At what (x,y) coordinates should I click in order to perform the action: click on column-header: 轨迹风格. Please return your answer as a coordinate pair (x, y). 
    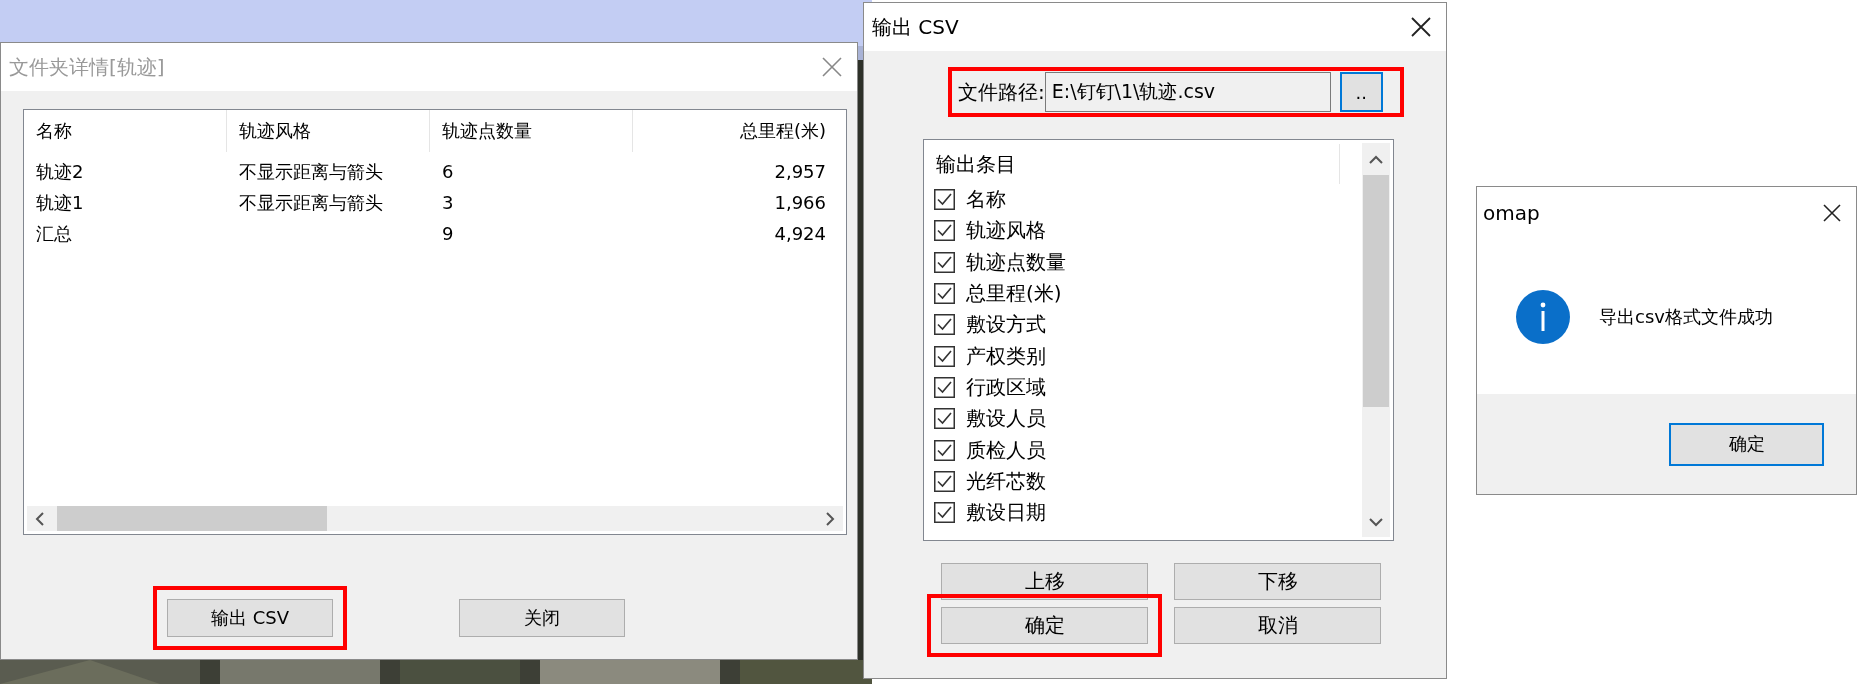
    Looking at the image, I should click on (328, 131).